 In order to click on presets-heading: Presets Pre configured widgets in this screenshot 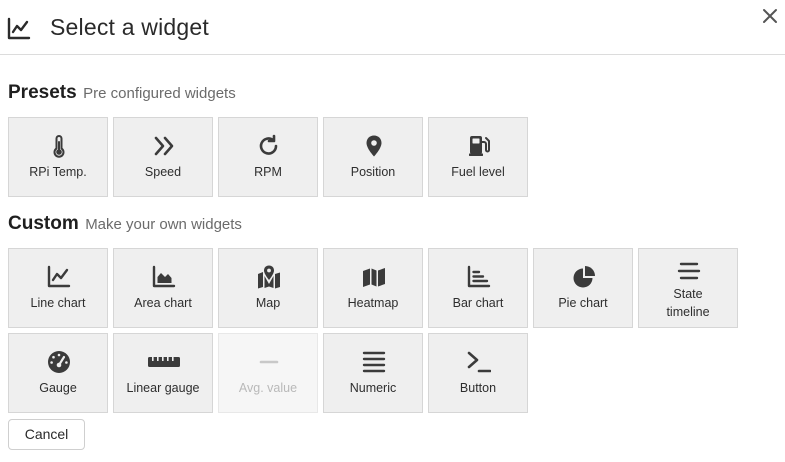, I will do `click(122, 93)`.